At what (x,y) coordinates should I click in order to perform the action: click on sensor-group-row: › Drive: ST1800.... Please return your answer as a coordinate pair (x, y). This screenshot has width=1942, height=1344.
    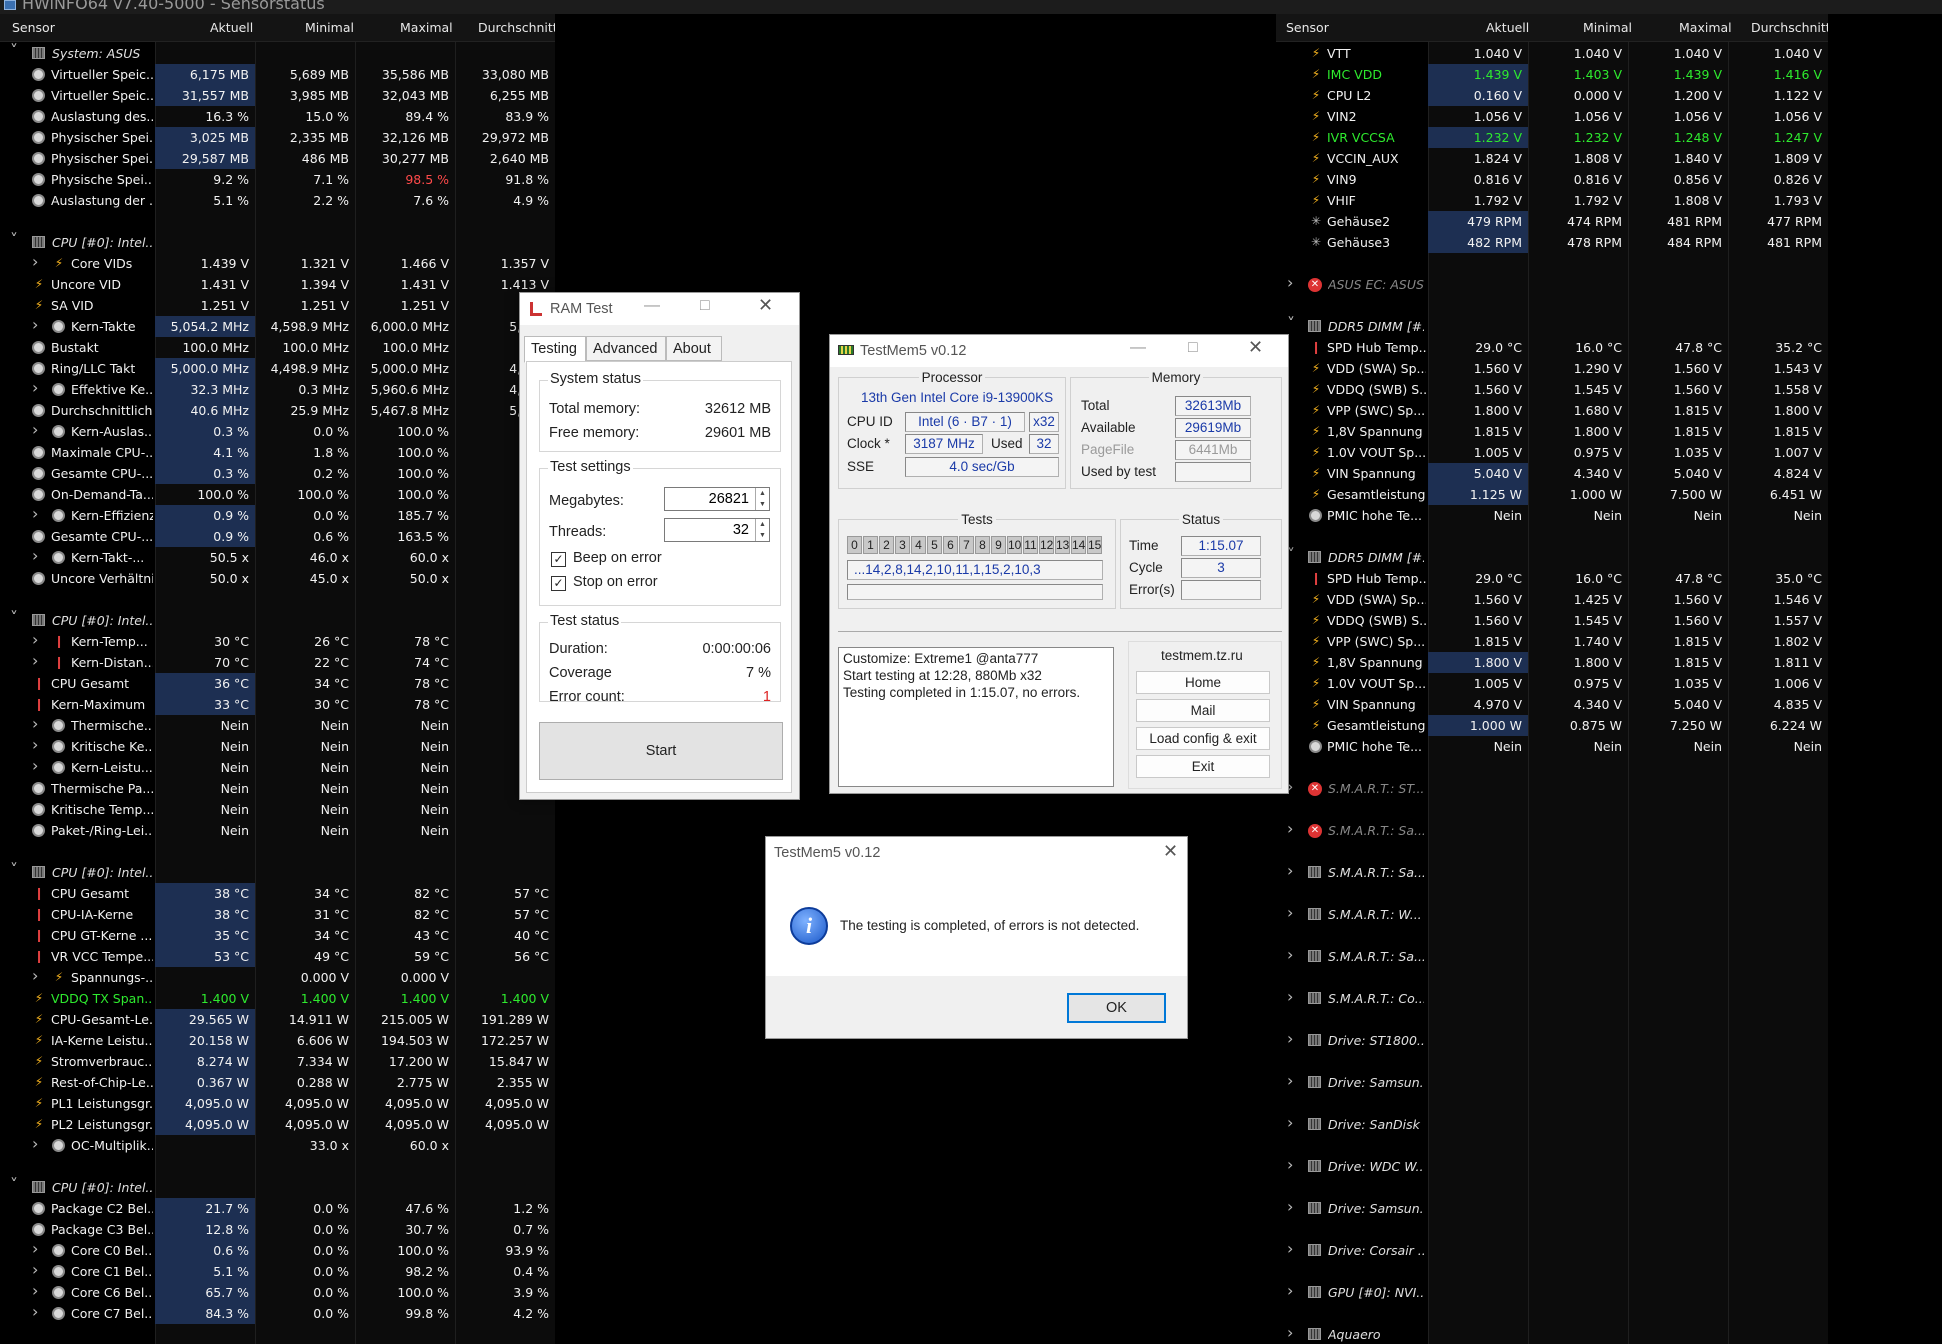
    Looking at the image, I should click on (1552, 1040).